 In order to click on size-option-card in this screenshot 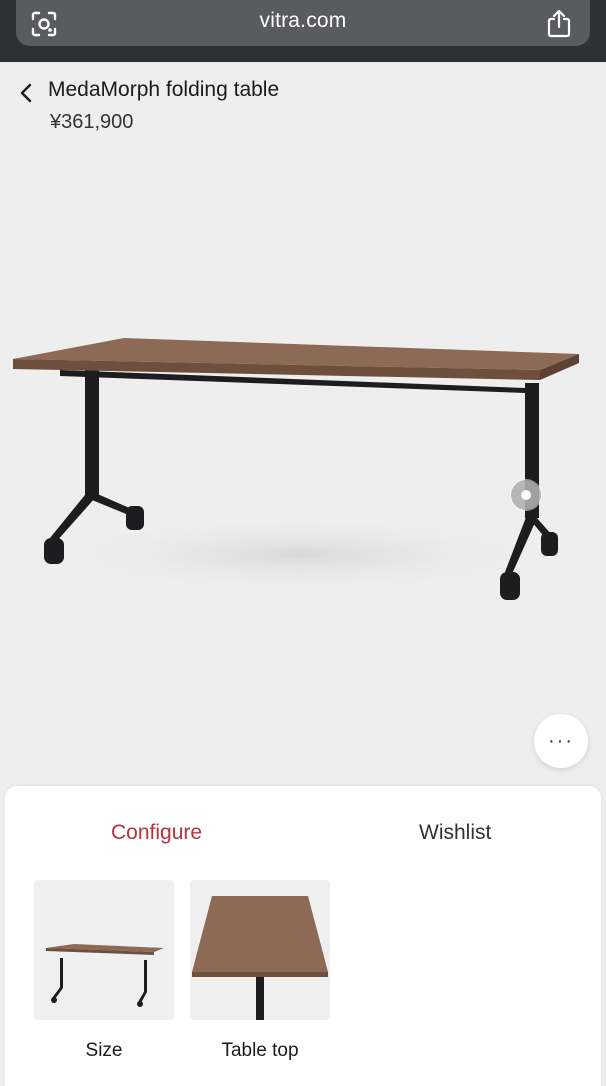, I will do `click(104, 950)`.